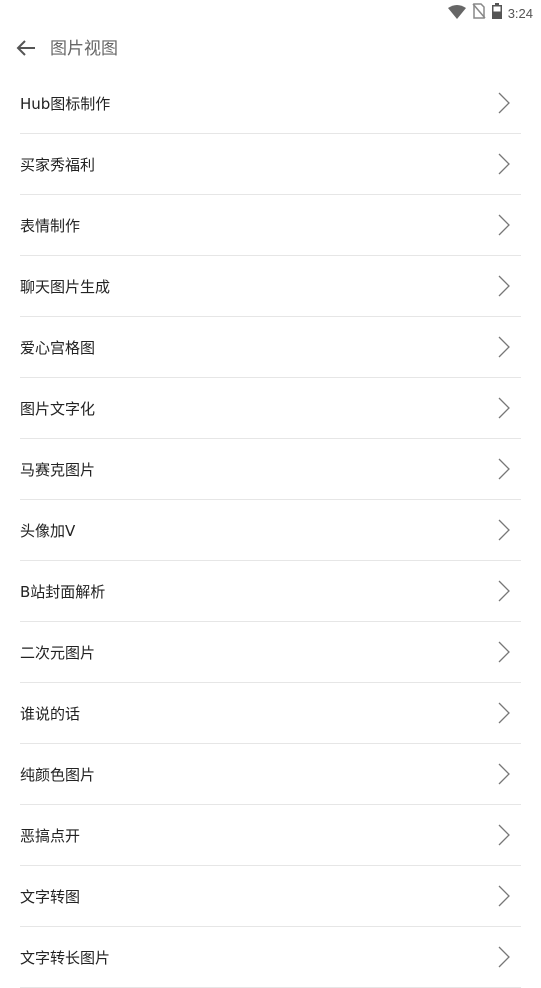 The image size is (541, 988). I want to click on list-item-label: 爱心宫格图, so click(58, 347).